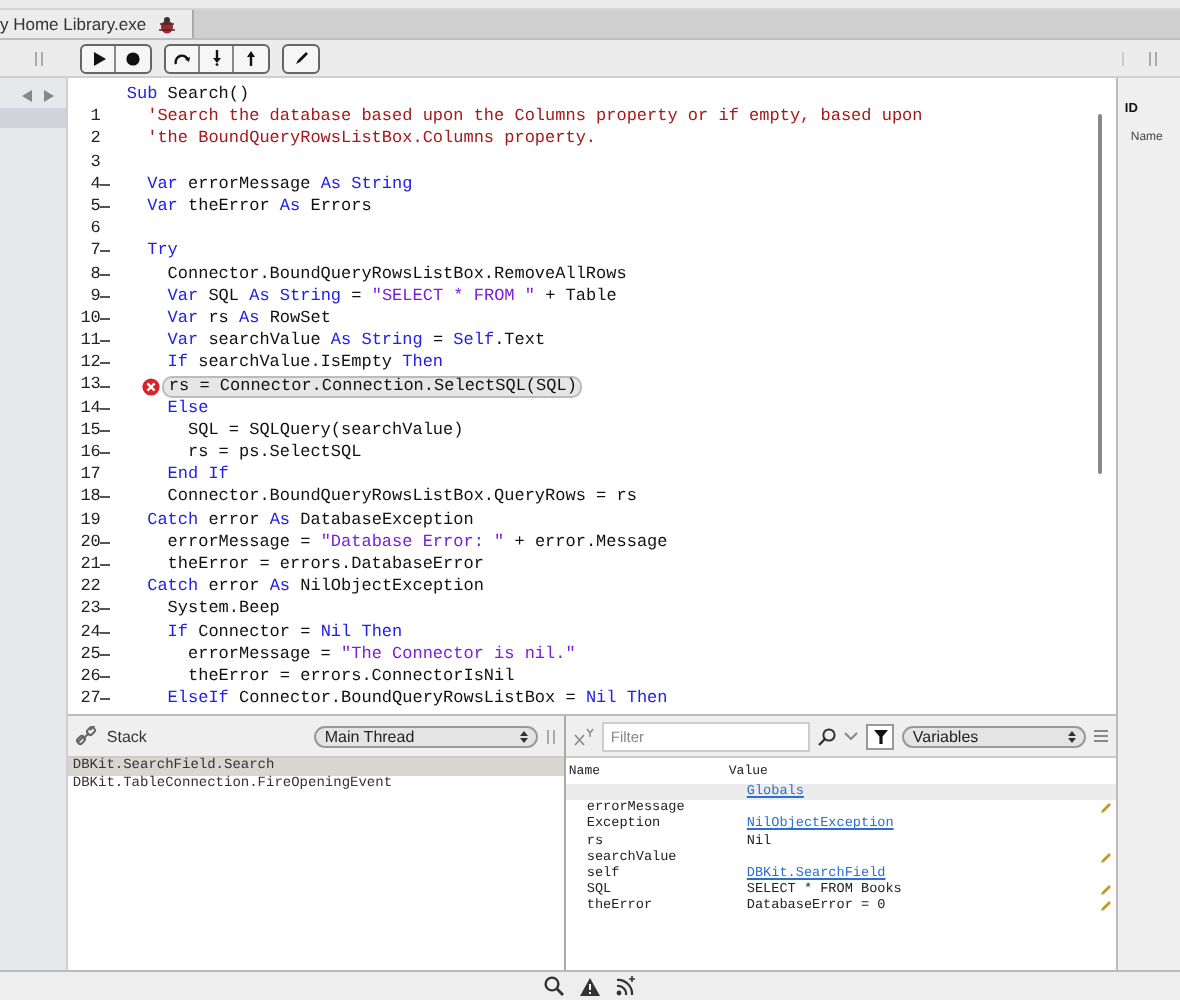 The image size is (1180, 1000). Describe the element at coordinates (87, 736) in the screenshot. I see `link-icon` at that location.